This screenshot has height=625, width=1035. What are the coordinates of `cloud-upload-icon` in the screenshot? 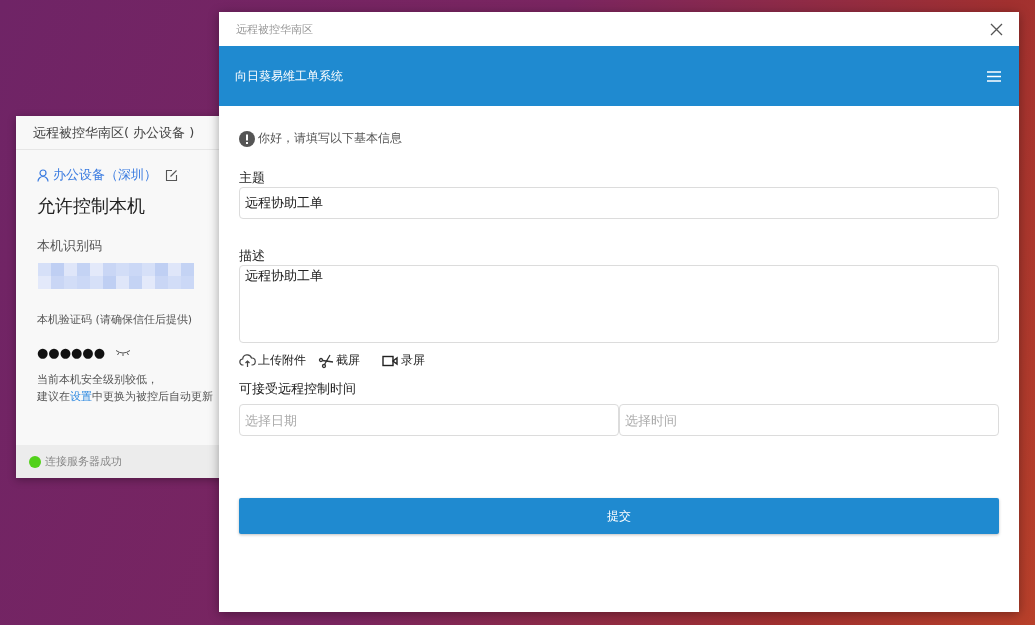 It's located at (247, 360).